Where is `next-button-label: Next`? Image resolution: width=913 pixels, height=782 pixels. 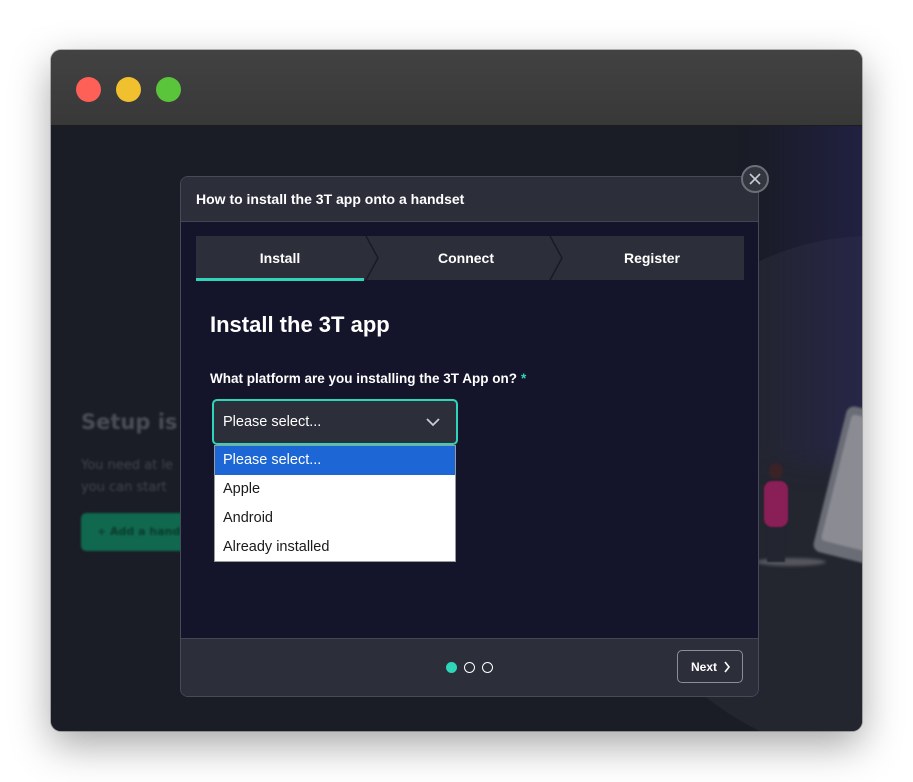 next-button-label: Next is located at coordinates (704, 667).